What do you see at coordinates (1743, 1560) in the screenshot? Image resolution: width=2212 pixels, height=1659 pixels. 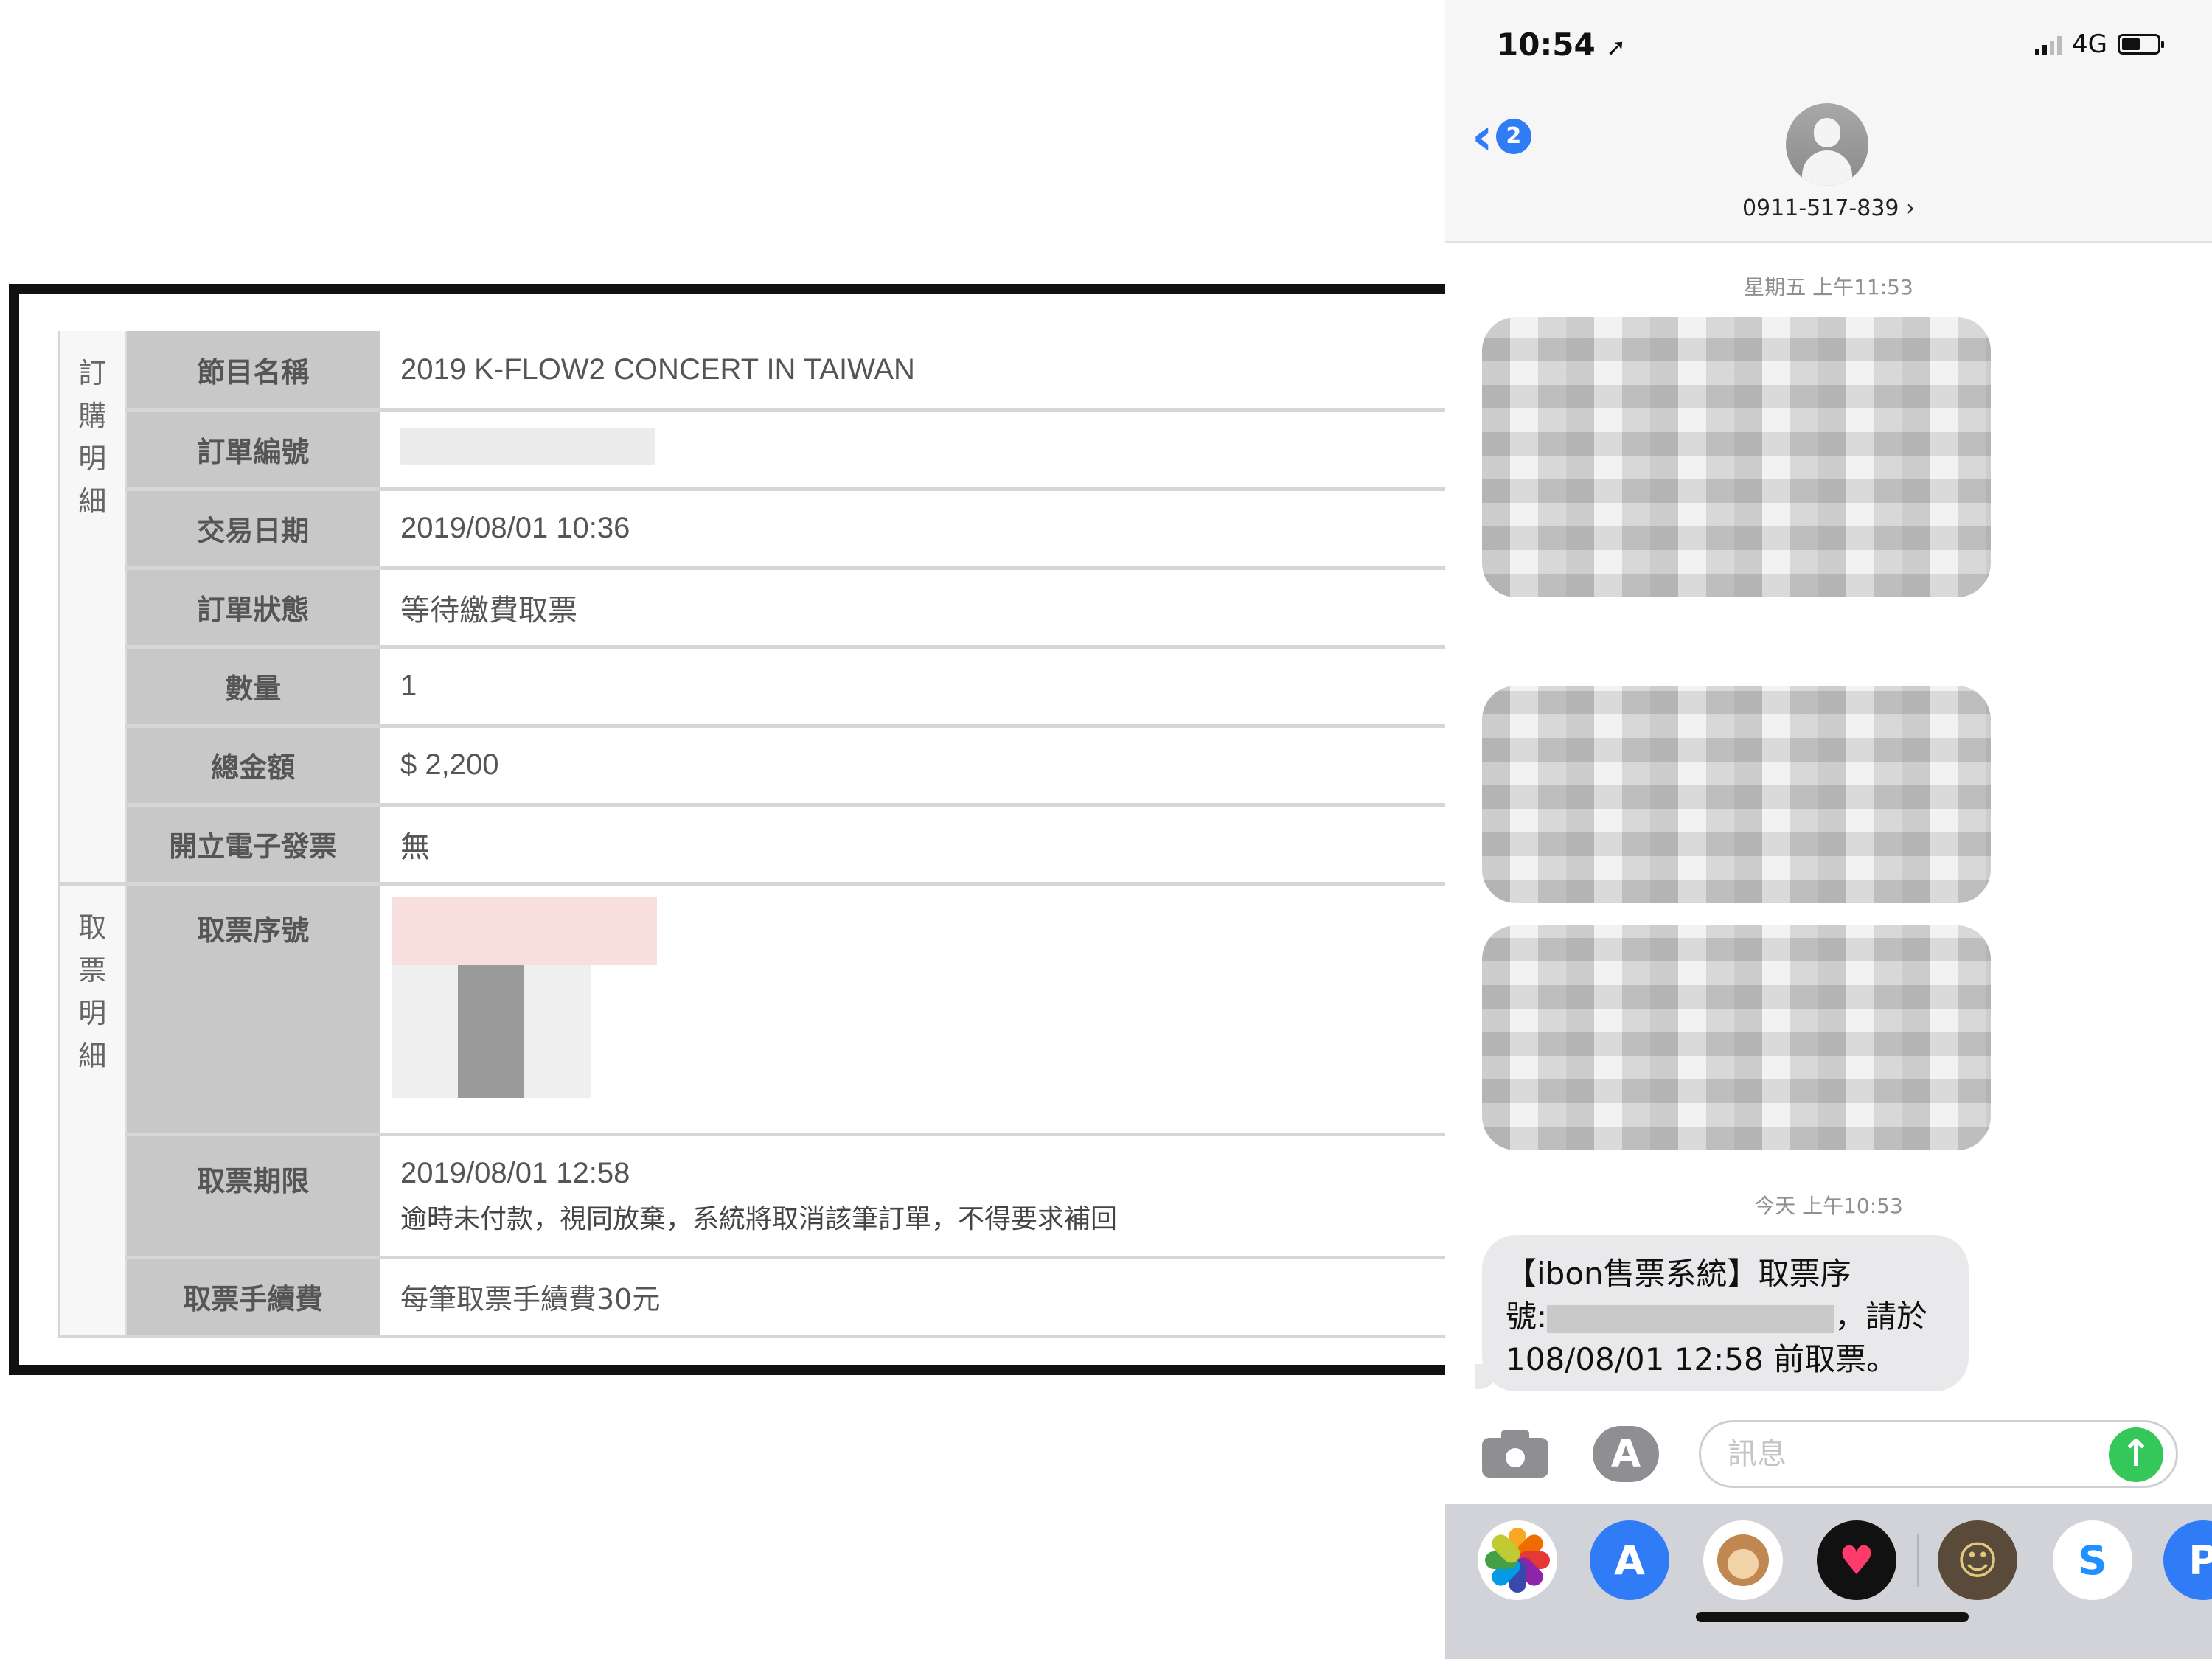 I see `animoji-icon` at bounding box center [1743, 1560].